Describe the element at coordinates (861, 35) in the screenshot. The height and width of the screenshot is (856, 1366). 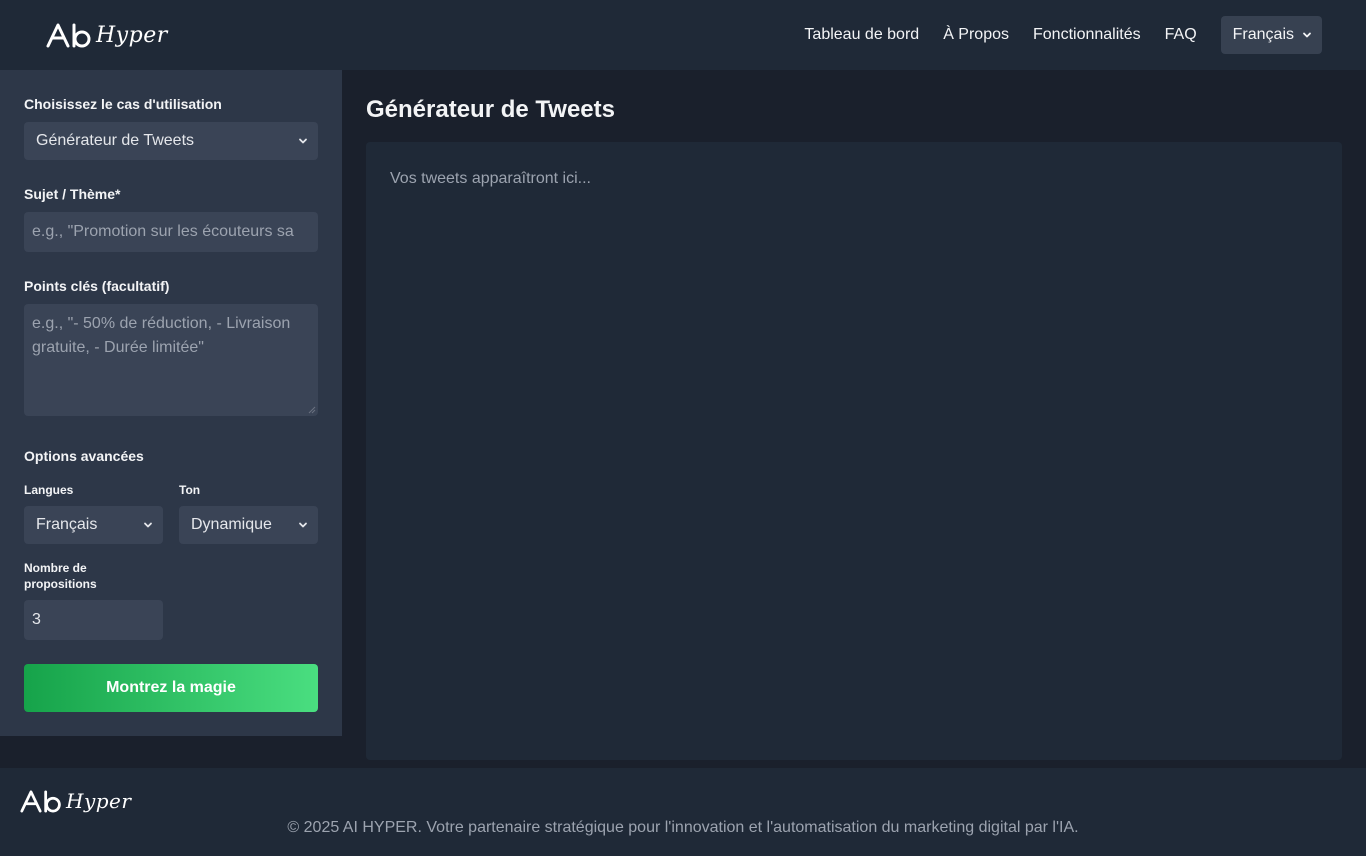
I see `nav-dashboard: Tableau de bord` at that location.